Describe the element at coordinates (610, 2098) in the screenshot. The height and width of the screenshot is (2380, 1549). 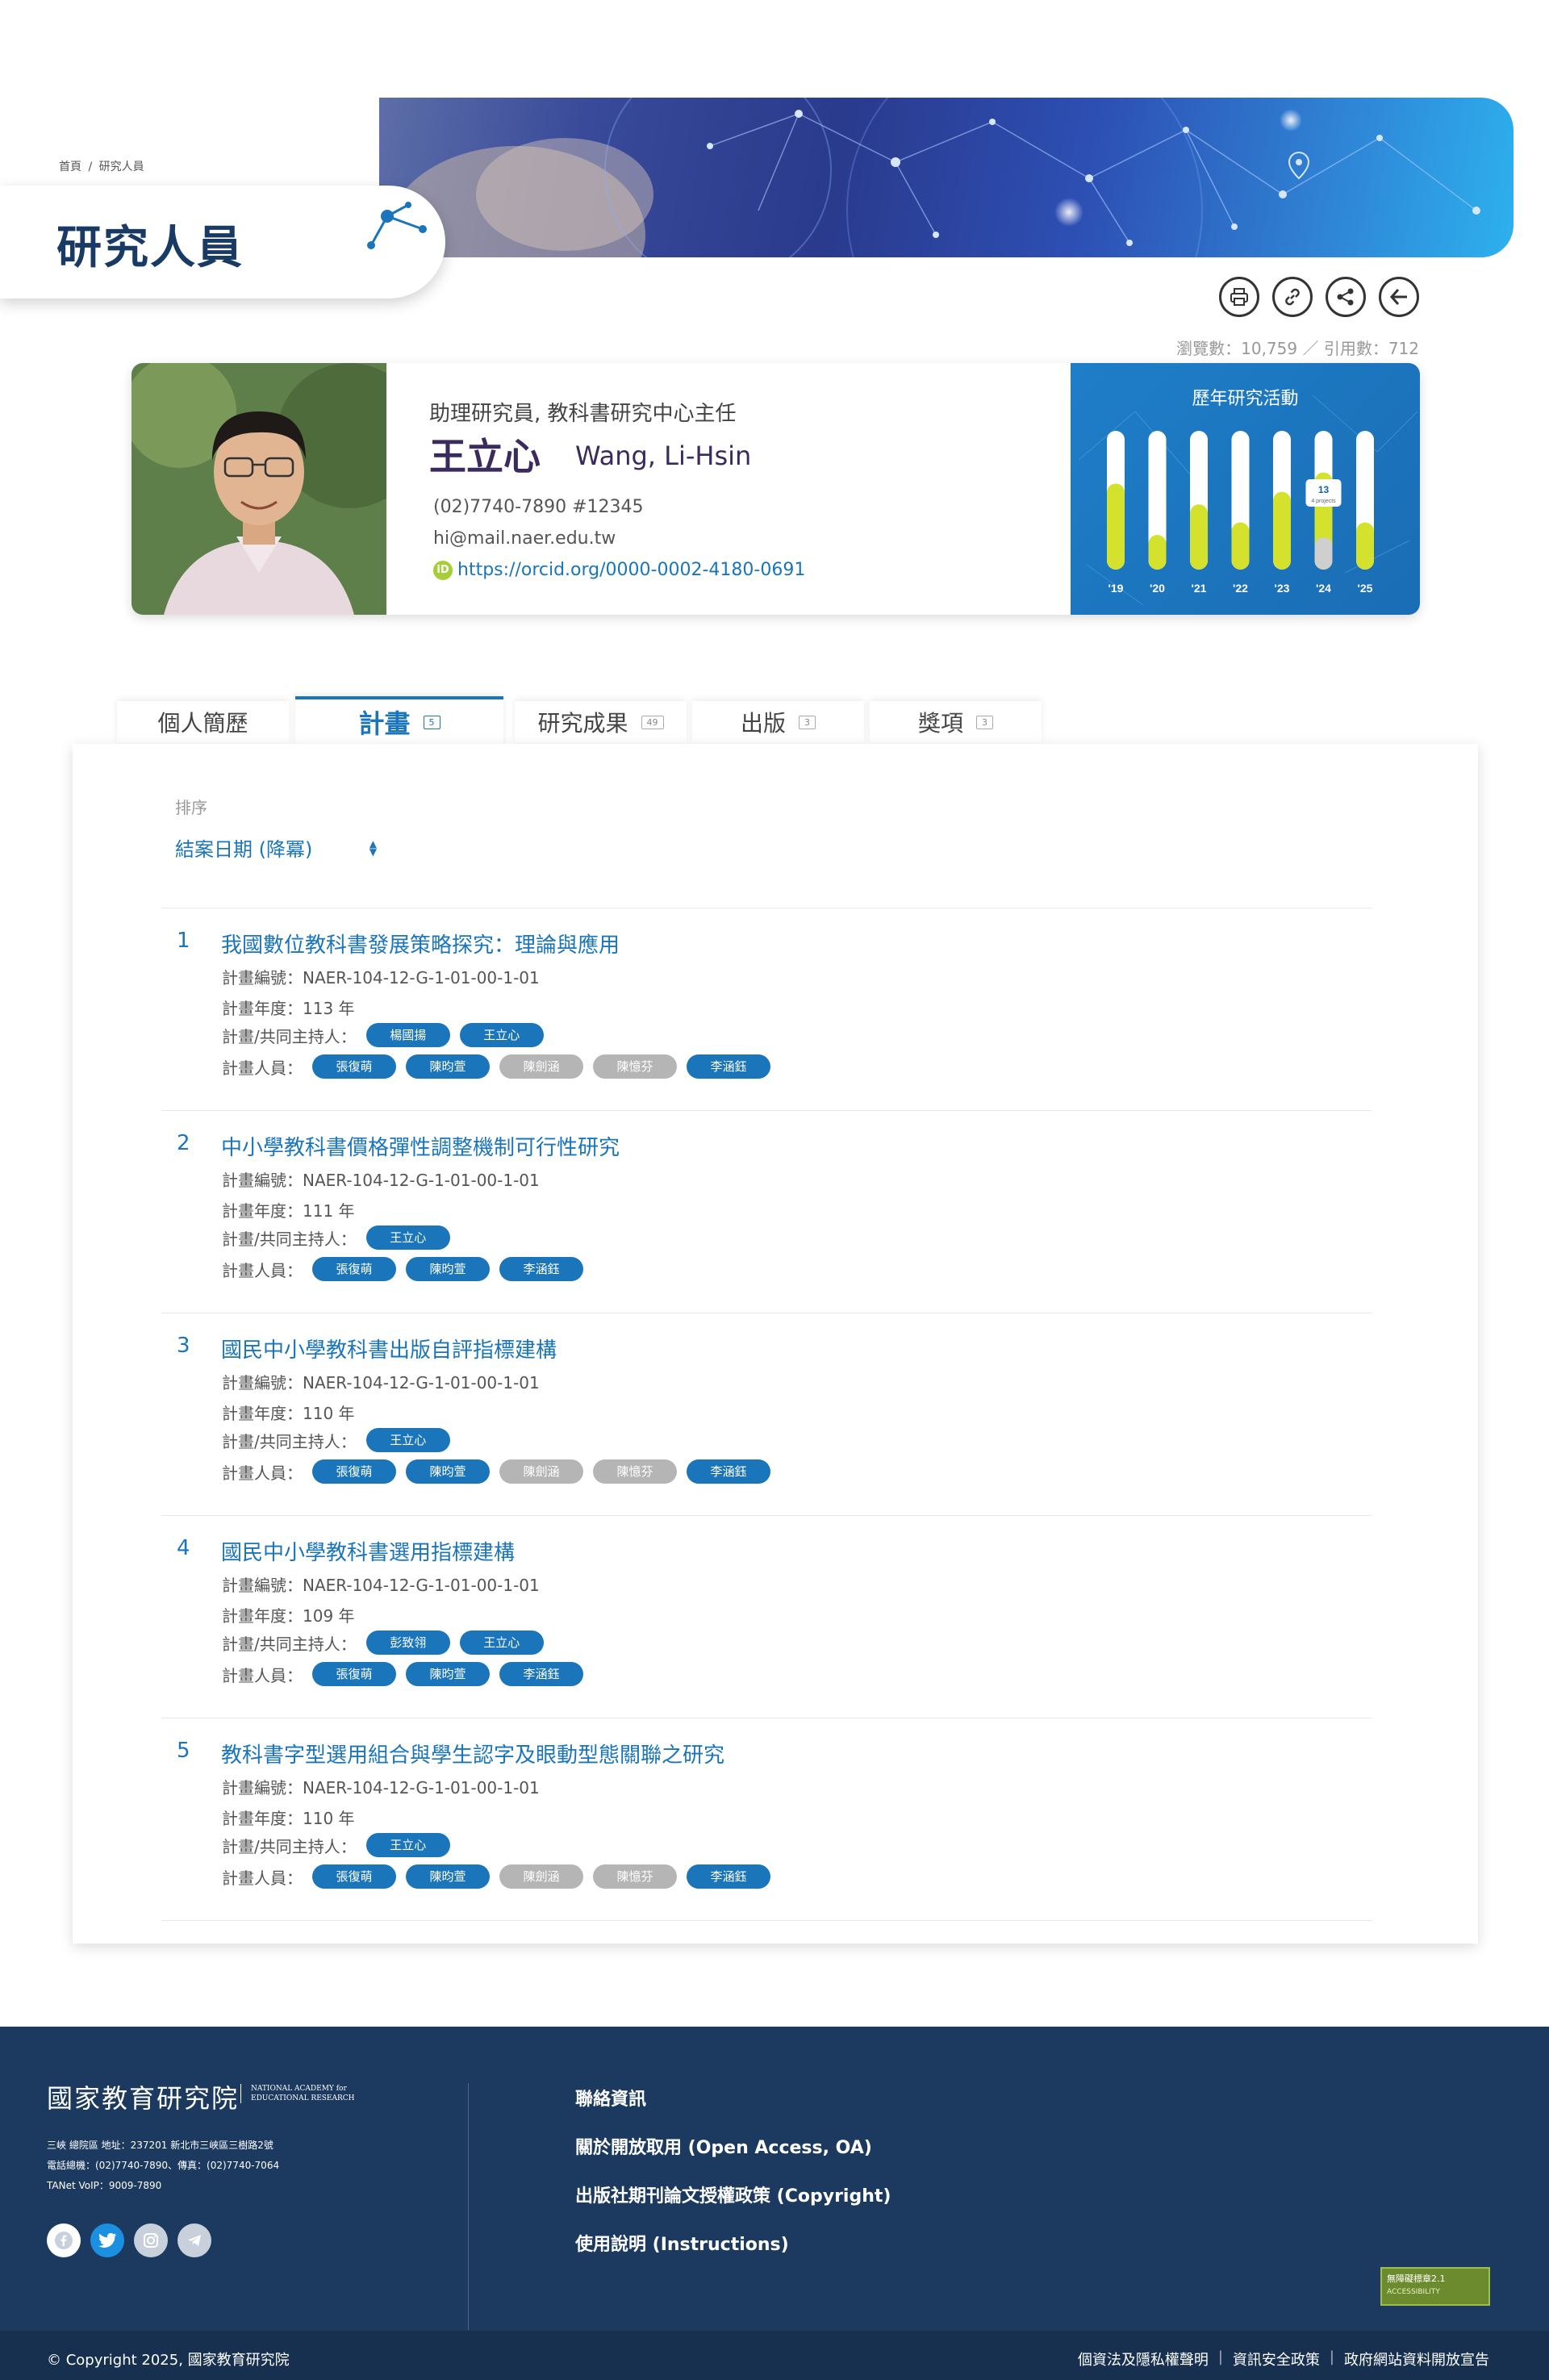
I see `footer-link-contact: 聯絡資訊` at that location.